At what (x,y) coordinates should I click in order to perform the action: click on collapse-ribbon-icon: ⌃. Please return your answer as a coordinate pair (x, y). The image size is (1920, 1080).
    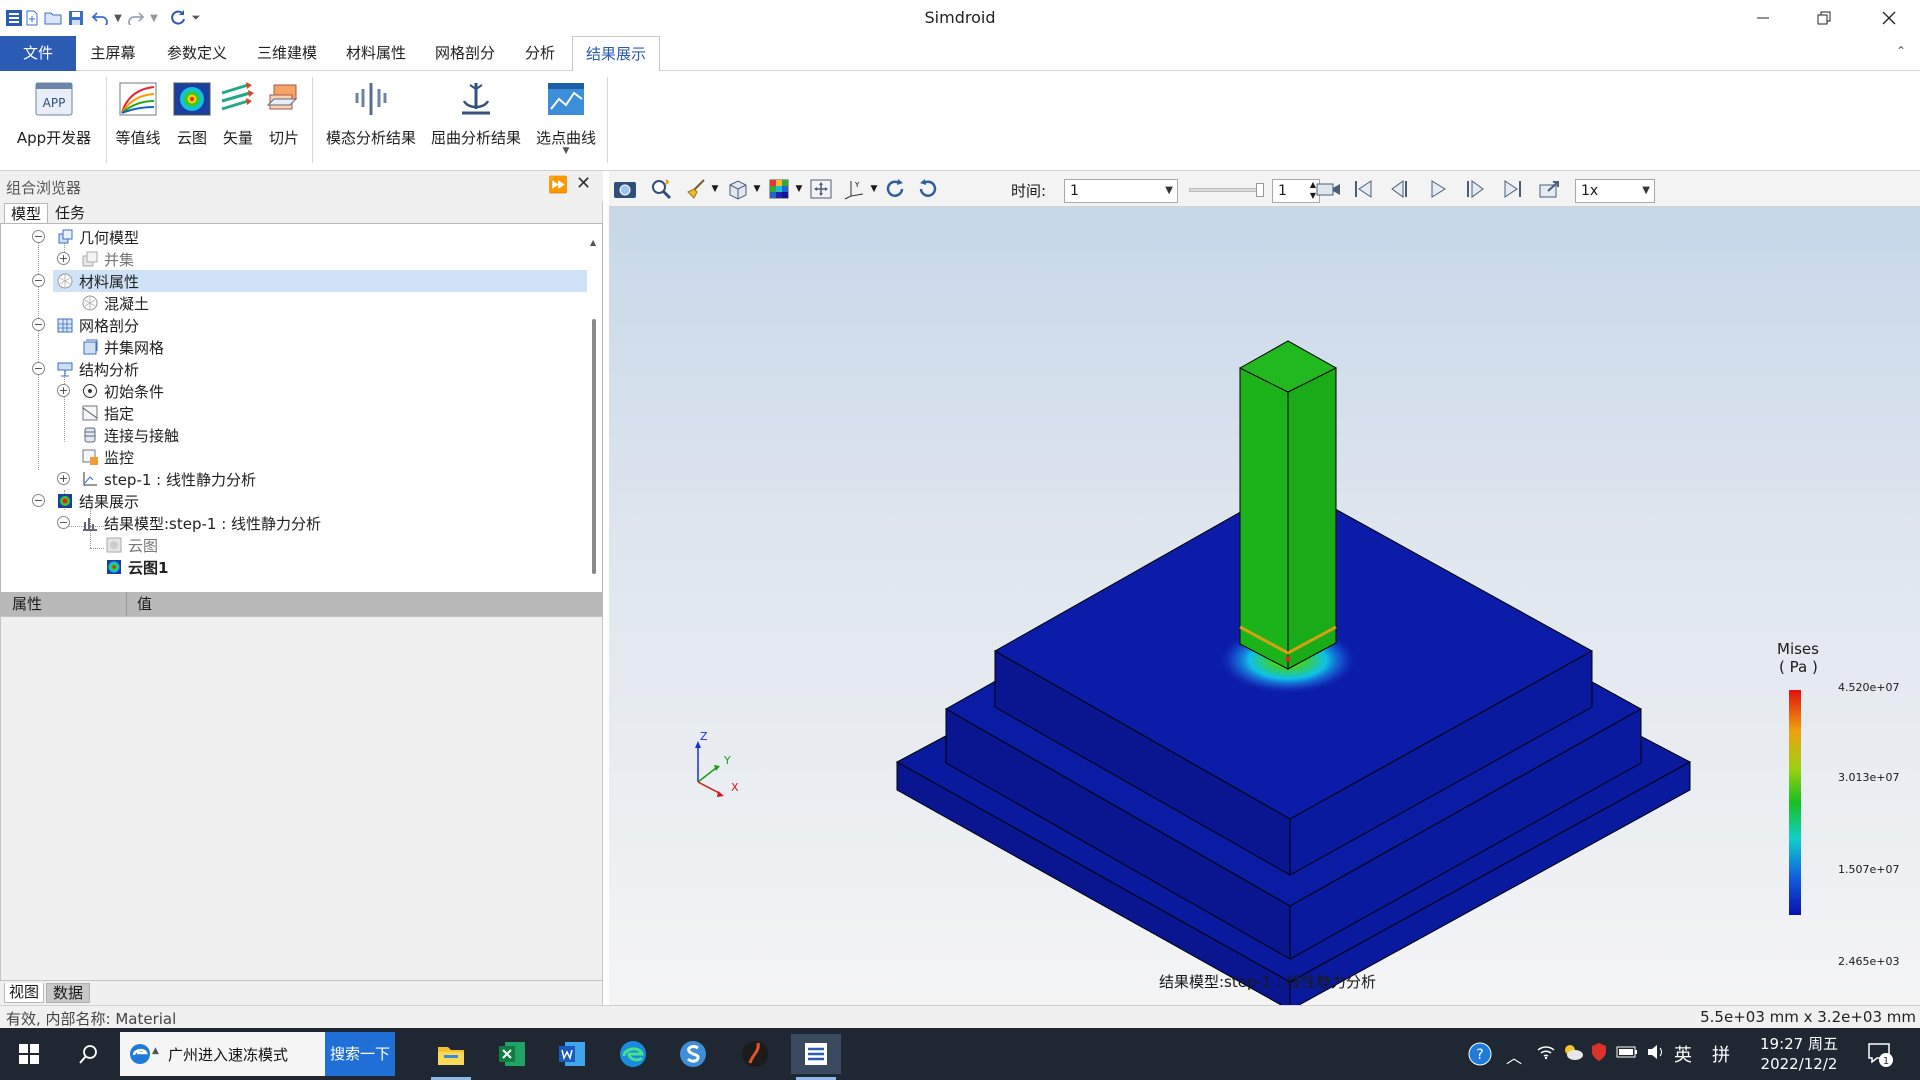
    Looking at the image, I should click on (1901, 51).